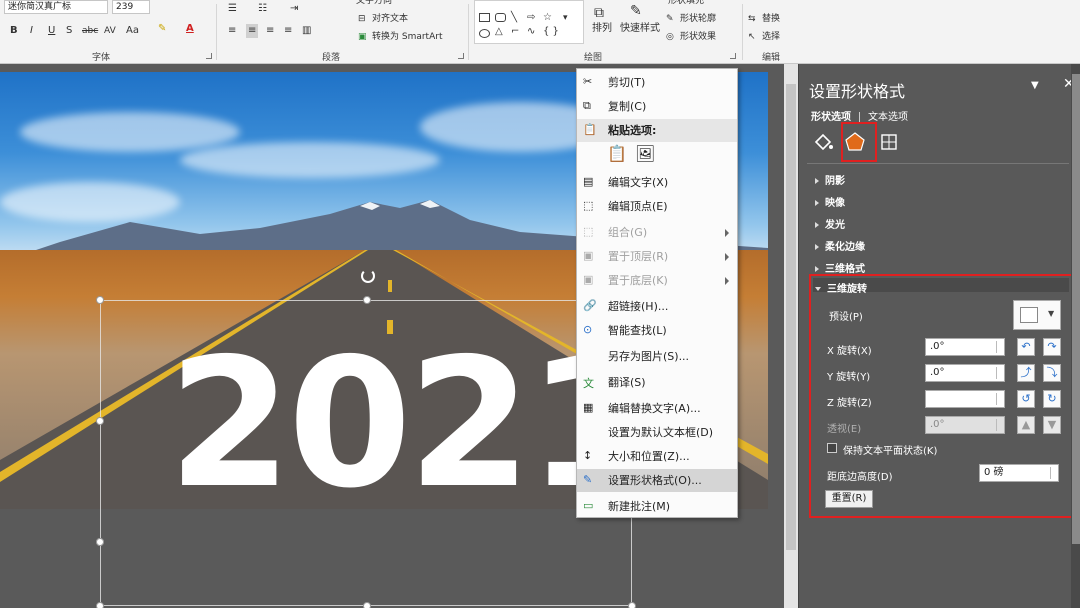 The image size is (1080, 608). Describe the element at coordinates (1026, 425) in the screenshot. I see `perspective-increase-icon: ▲` at that location.